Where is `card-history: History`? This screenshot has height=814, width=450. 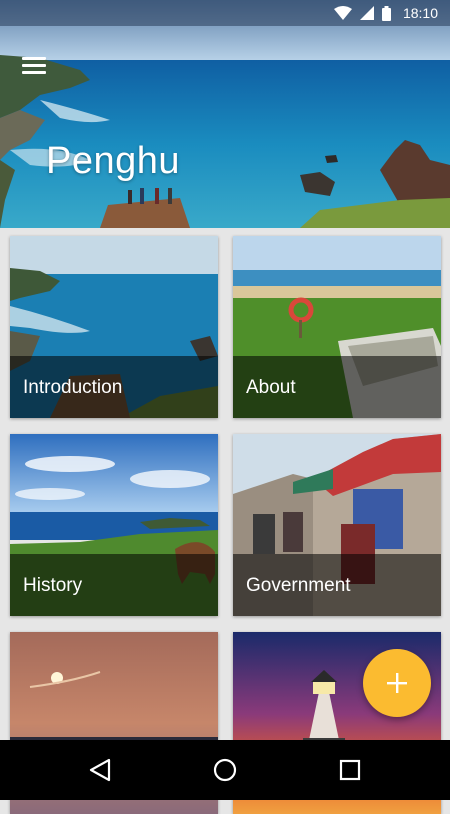 card-history: History is located at coordinates (114, 525).